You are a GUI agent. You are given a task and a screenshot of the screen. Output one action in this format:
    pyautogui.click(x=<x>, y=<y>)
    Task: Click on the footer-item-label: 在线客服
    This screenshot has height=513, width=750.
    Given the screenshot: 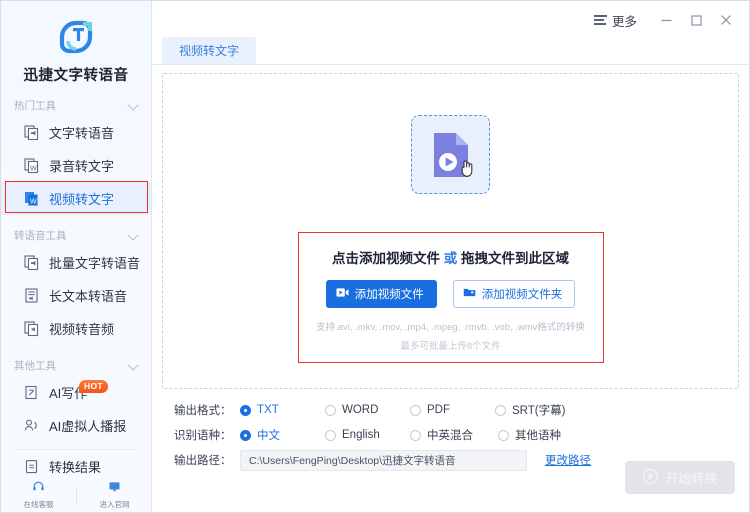 What is the action you would take?
    pyautogui.click(x=38, y=504)
    